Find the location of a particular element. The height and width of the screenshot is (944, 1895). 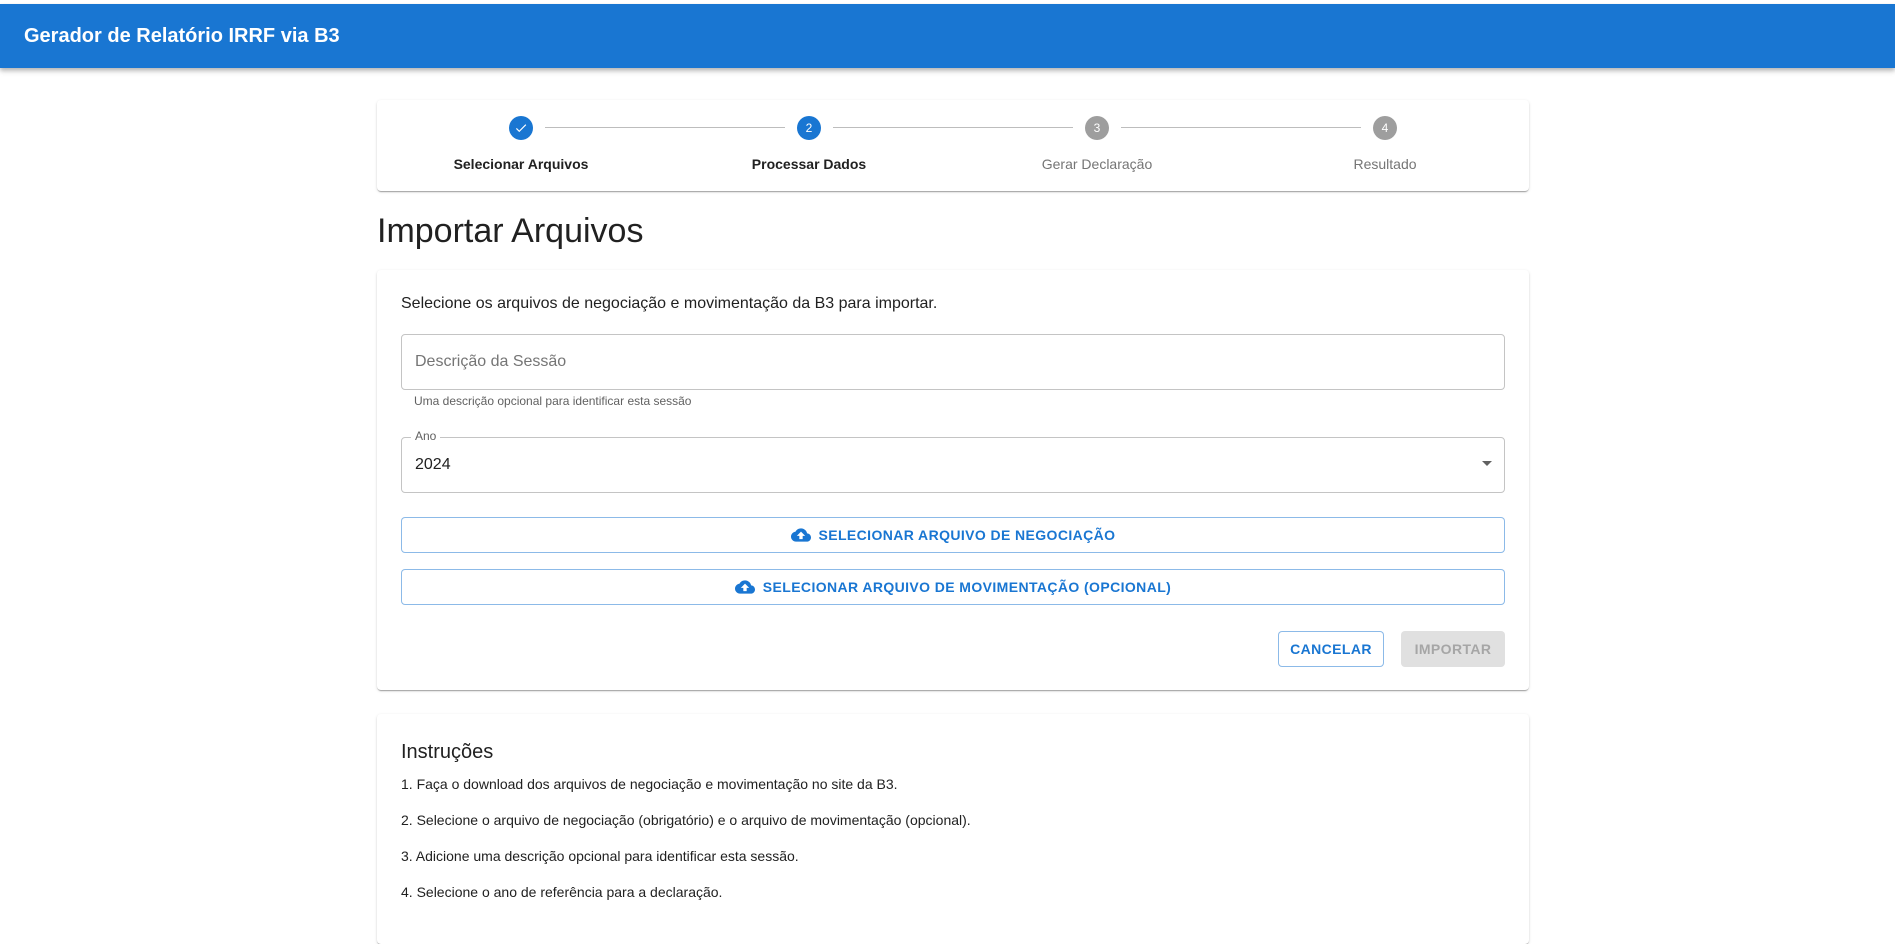

page-title: Importar Arquivos is located at coordinates (510, 231).